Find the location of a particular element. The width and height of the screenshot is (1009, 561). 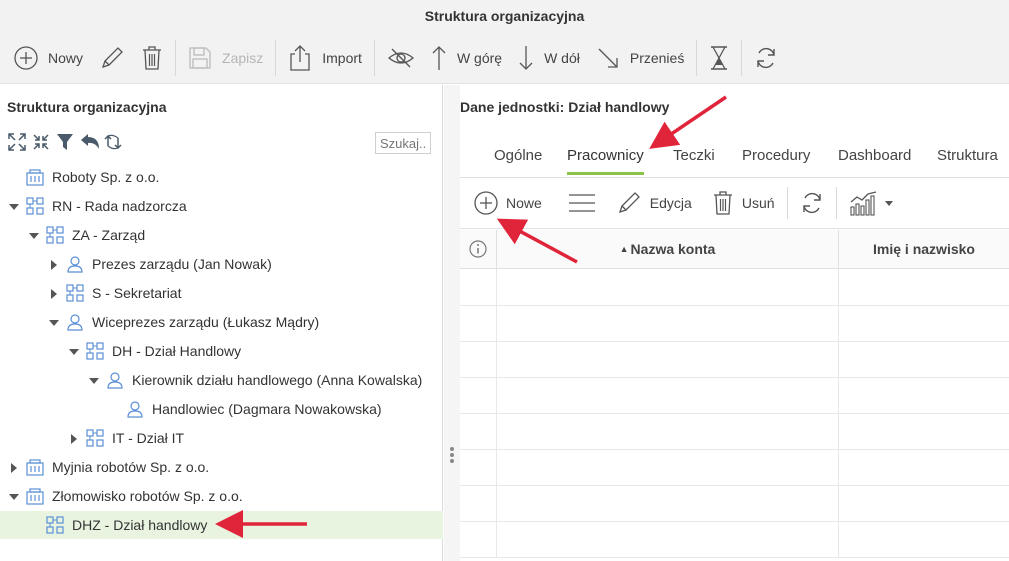

edit-employee-label: Edycja is located at coordinates (670, 202).